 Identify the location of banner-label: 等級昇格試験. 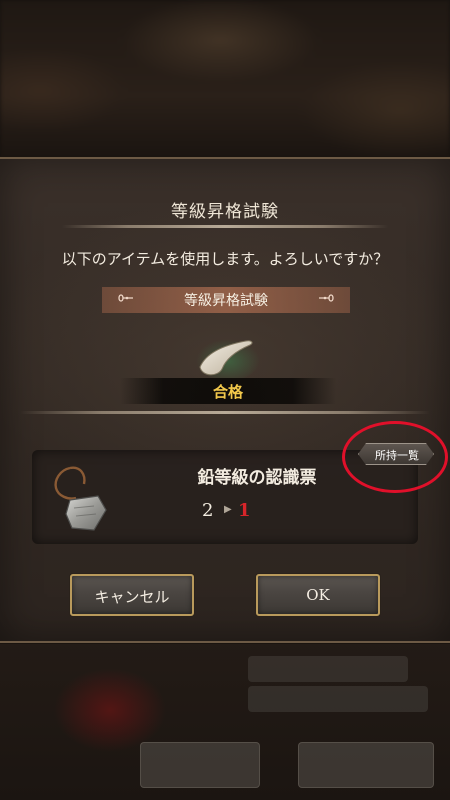
(226, 301).